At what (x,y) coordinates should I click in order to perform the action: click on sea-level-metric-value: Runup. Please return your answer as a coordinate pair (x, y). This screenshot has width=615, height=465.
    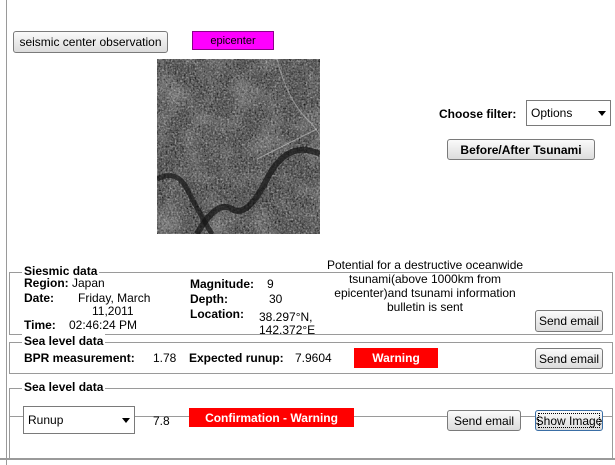
    Looking at the image, I should click on (46, 420).